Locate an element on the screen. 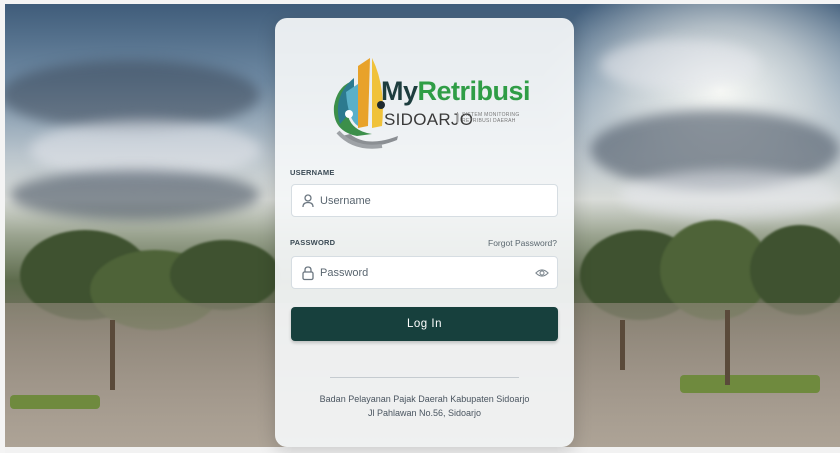 This screenshot has width=840, height=453. eye-icon is located at coordinates (542, 273).